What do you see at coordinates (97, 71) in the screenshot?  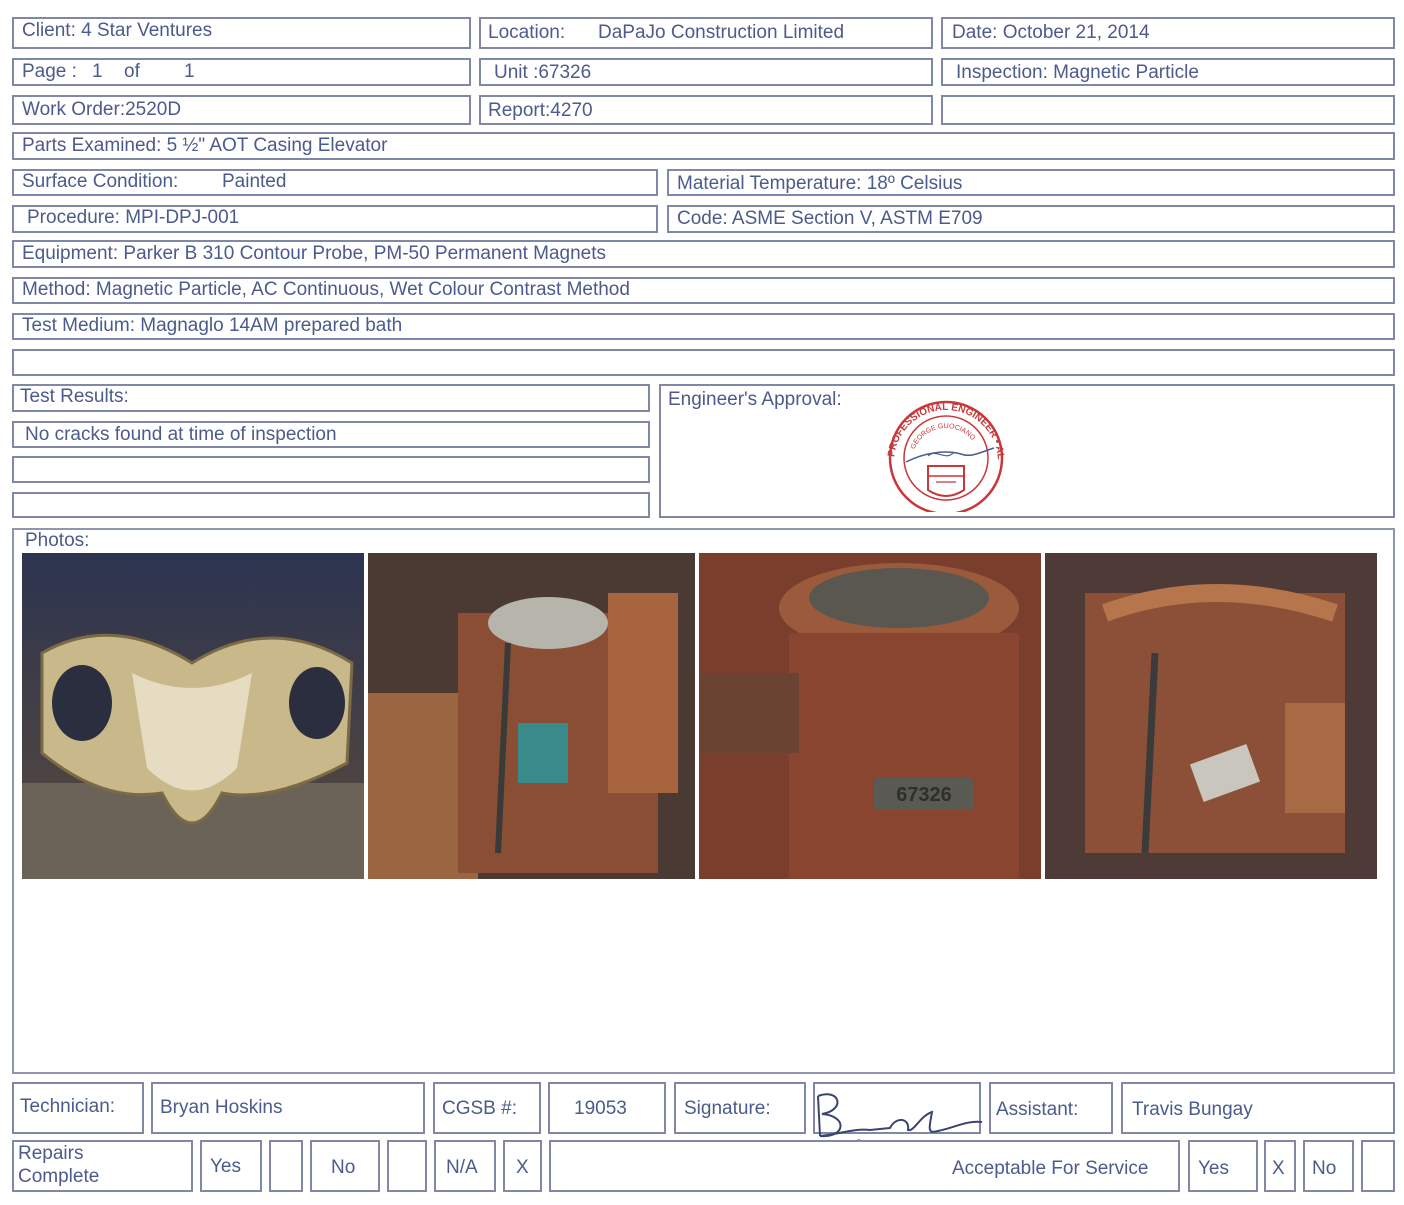 I see `page-number: 1` at bounding box center [97, 71].